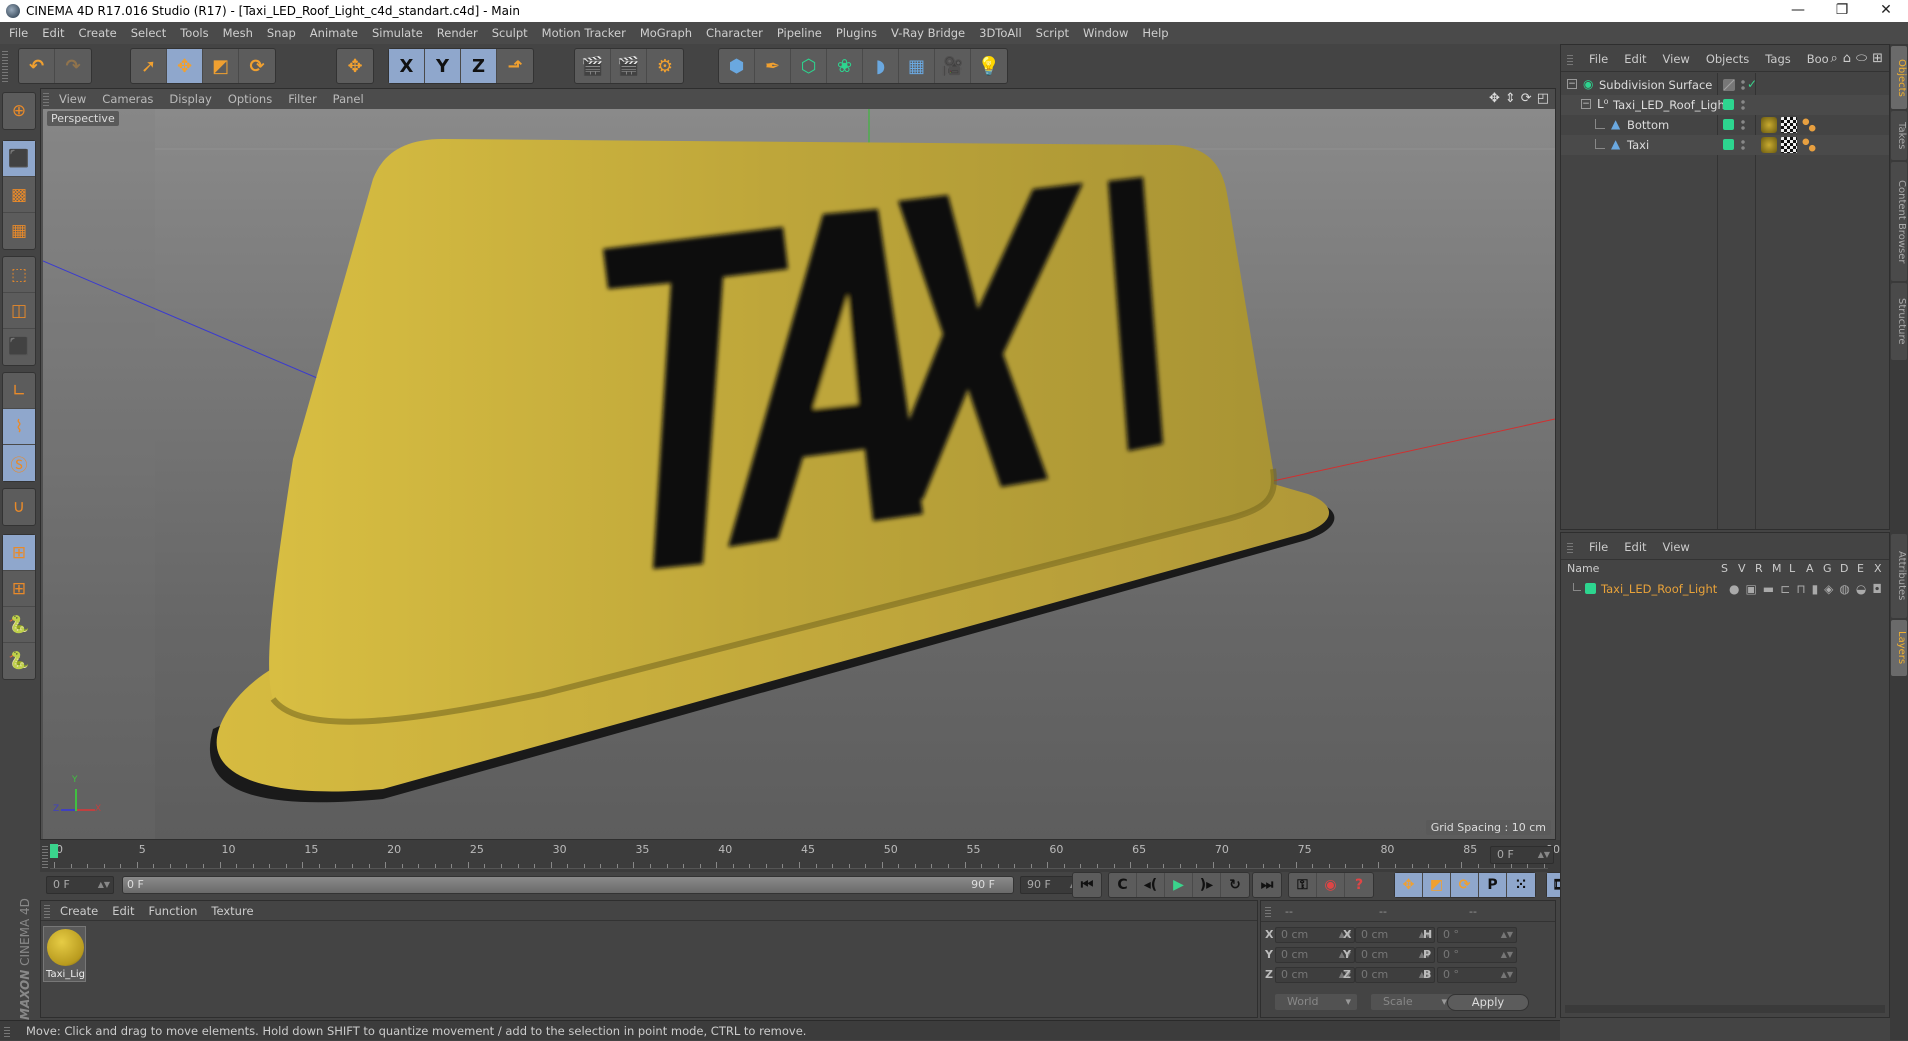 This screenshot has width=1908, height=1041. I want to click on snap-magnet-button: ∪, so click(19, 507).